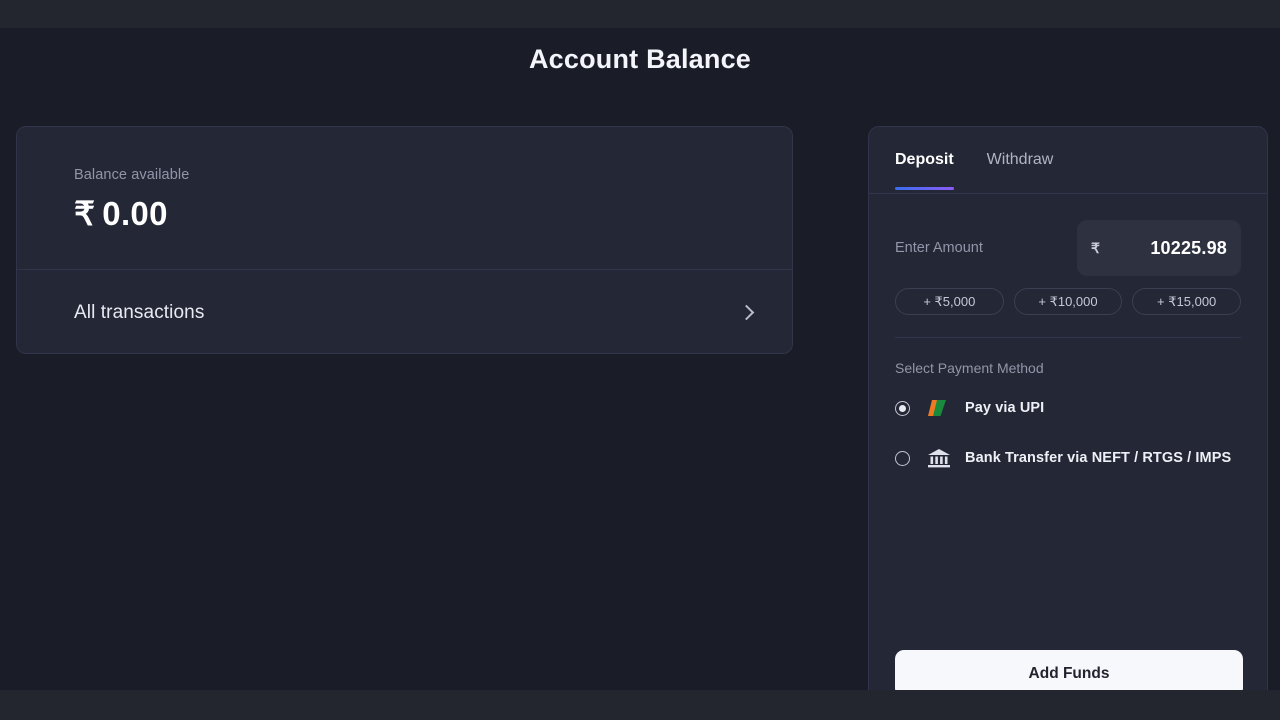 The image size is (1280, 720). Describe the element at coordinates (1098, 458) in the screenshot. I see `payment-option-bank-transfer-label: Bank Transfer via NEFT / RTGS / IMPS` at that location.